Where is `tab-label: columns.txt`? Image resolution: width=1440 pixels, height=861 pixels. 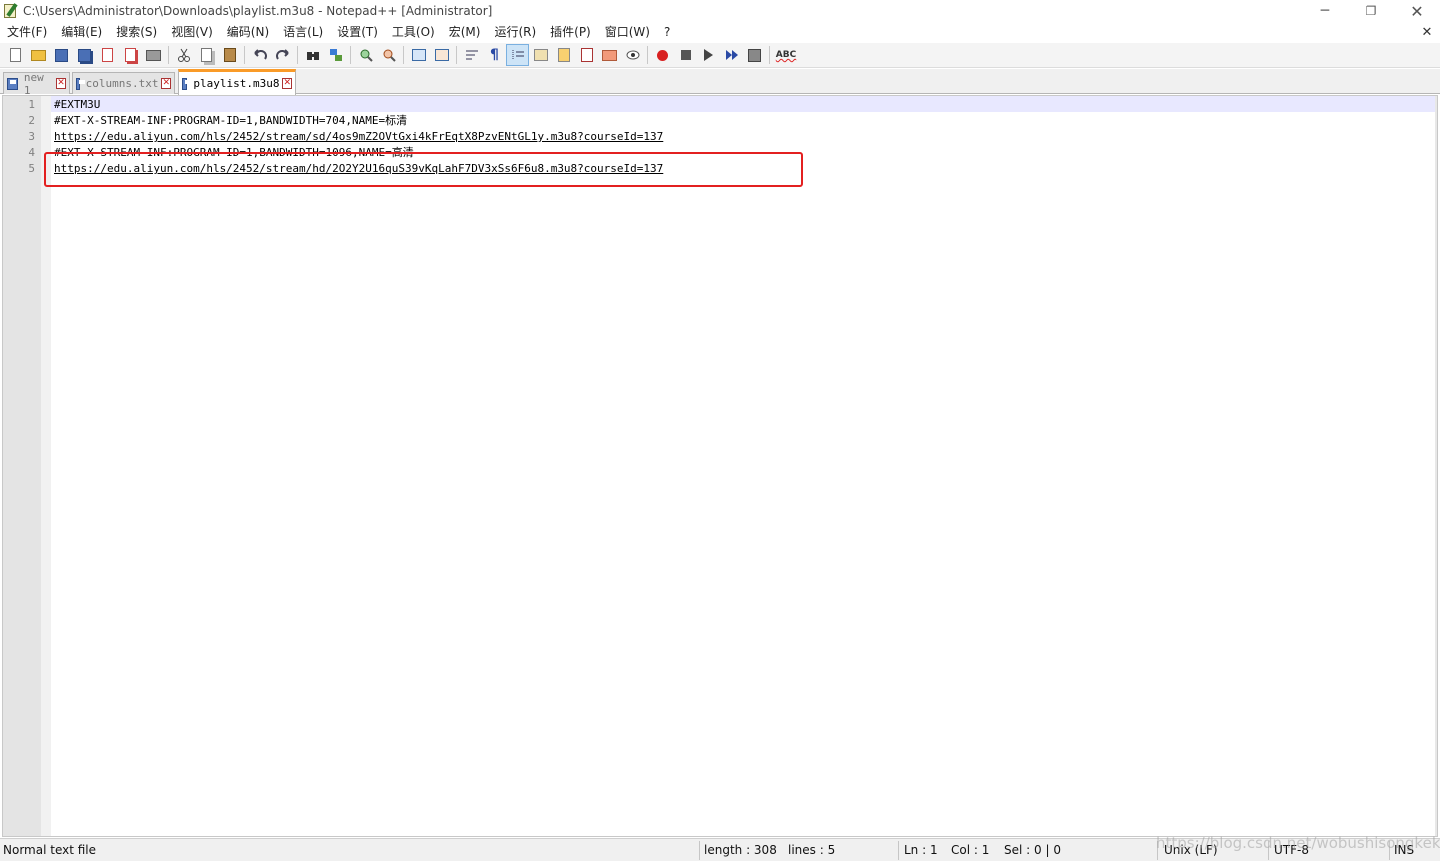 tab-label: columns.txt is located at coordinates (122, 83).